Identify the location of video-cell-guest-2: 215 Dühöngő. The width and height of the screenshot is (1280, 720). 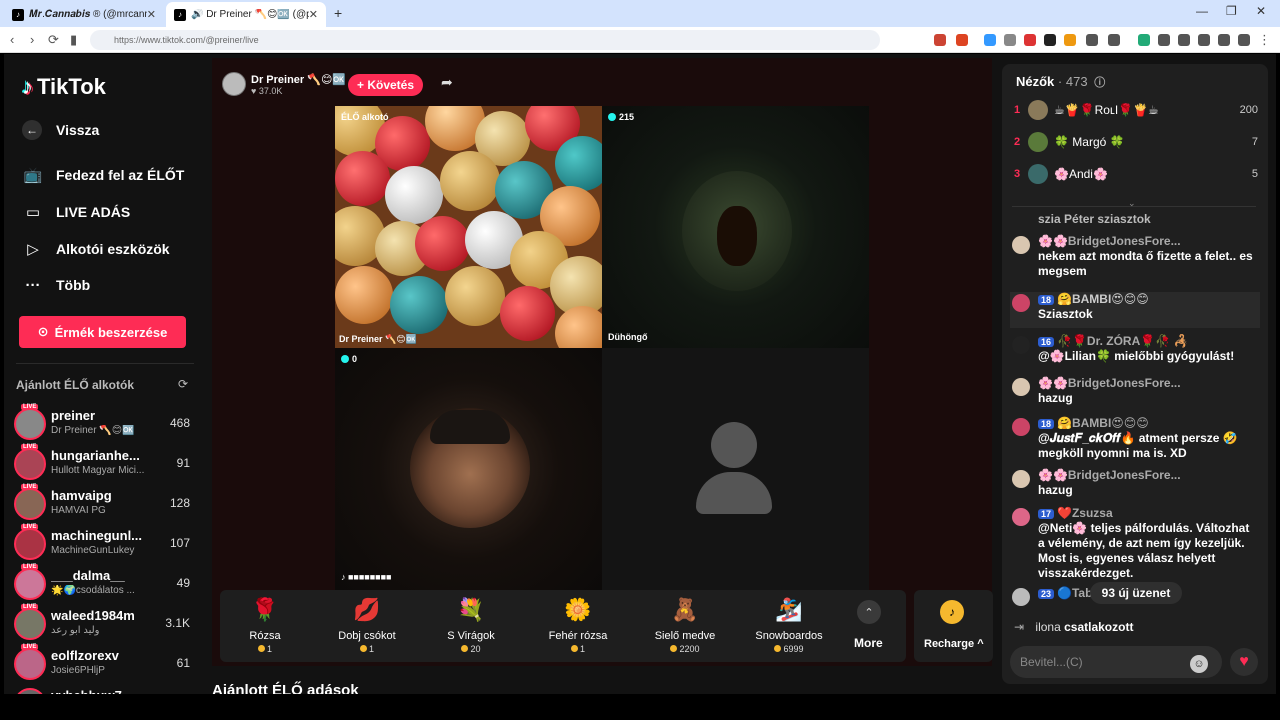
(735, 227).